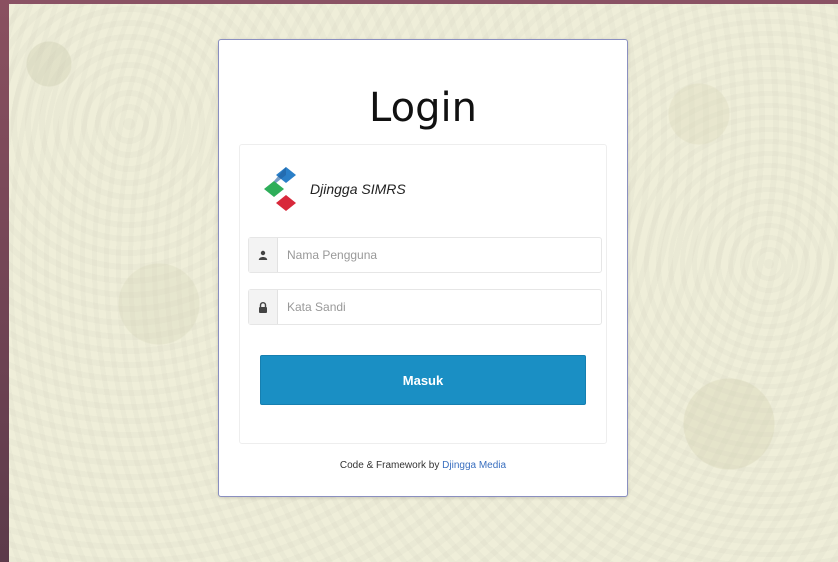 Image resolution: width=838 pixels, height=562 pixels. Describe the element at coordinates (263, 255) in the screenshot. I see `user-icon` at that location.